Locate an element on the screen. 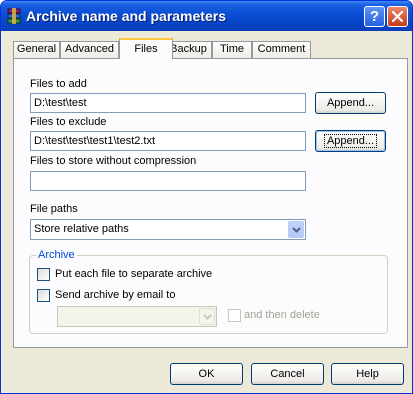 This screenshot has width=413, height=394. no-compression-label: Files to store without compression is located at coordinates (113, 161).